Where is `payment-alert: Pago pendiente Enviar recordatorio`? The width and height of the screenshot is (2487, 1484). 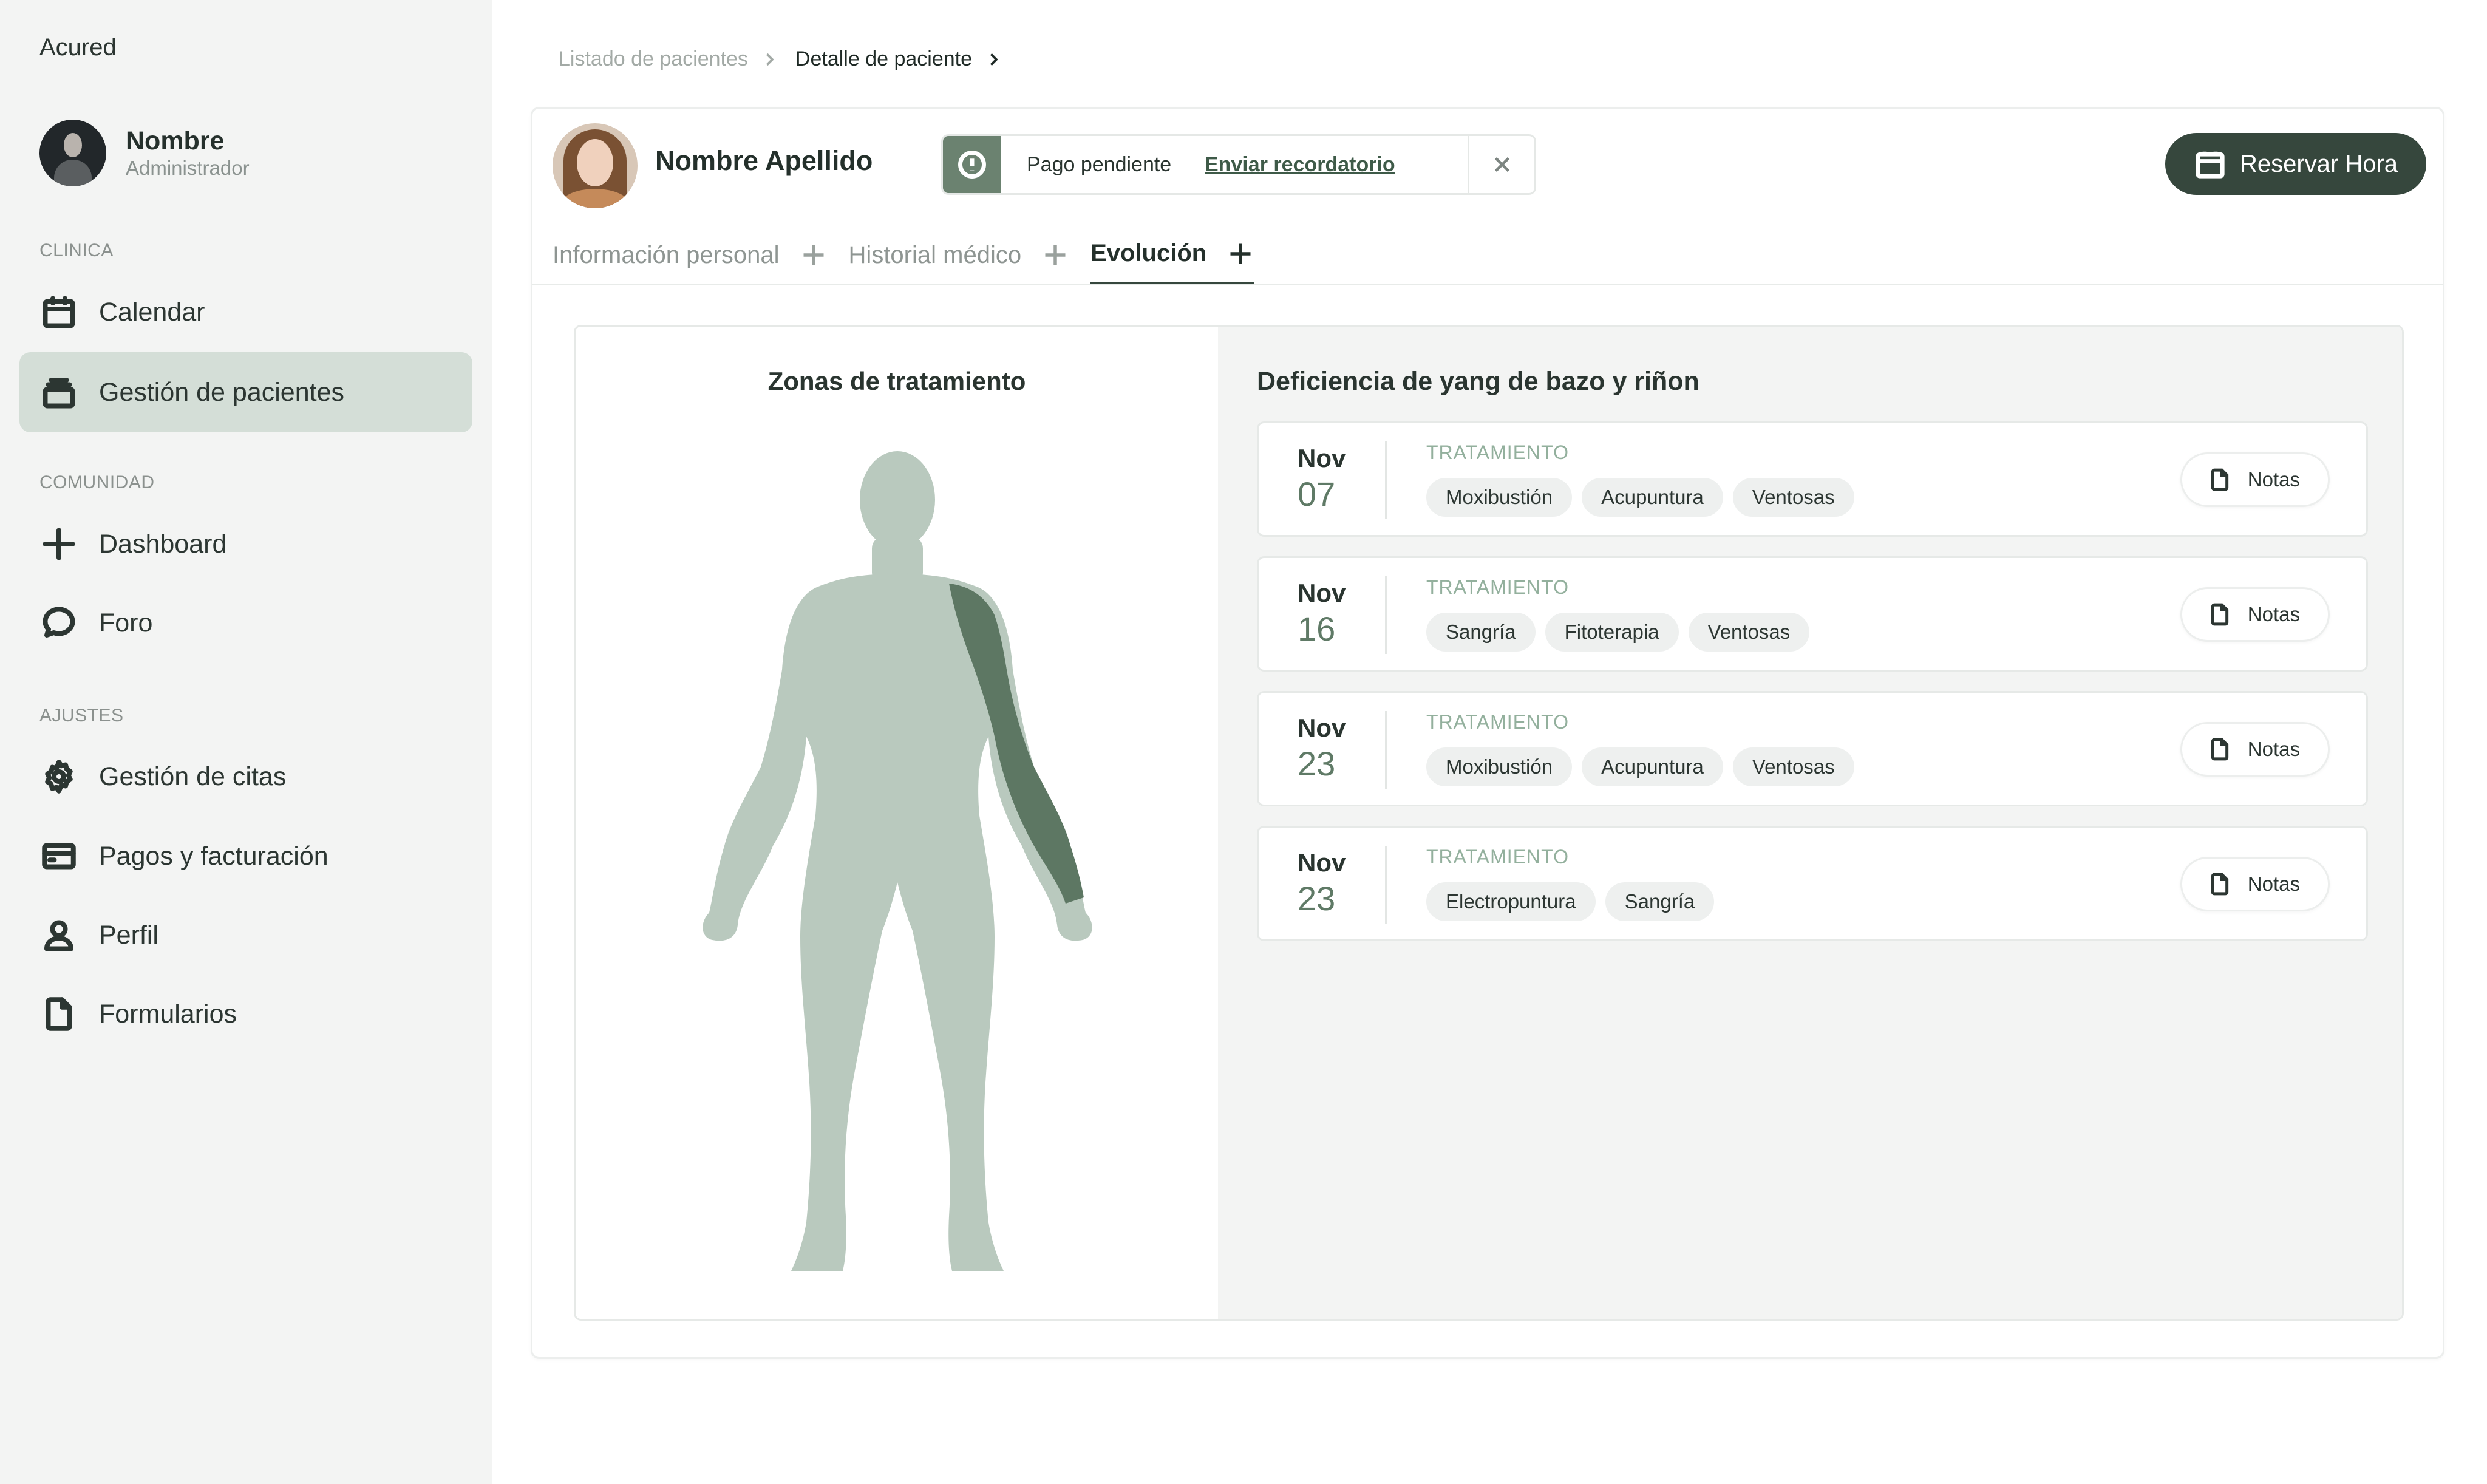
payment-alert: Pago pendiente Enviar recordatorio is located at coordinates (1238, 164).